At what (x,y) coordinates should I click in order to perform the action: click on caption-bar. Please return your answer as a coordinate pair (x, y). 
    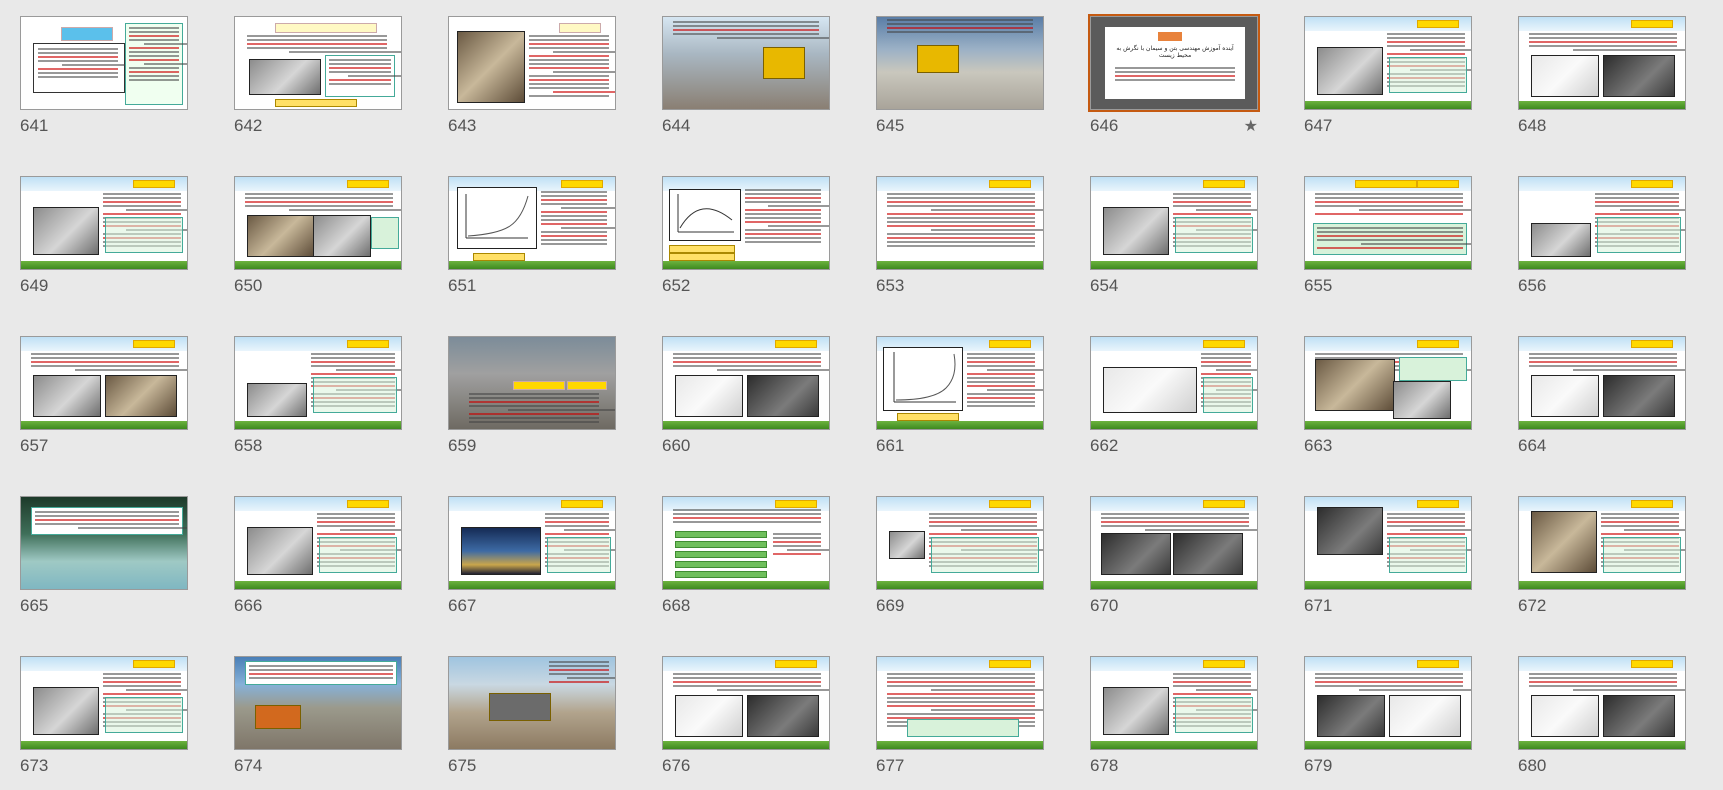
    Looking at the image, I should click on (702, 249).